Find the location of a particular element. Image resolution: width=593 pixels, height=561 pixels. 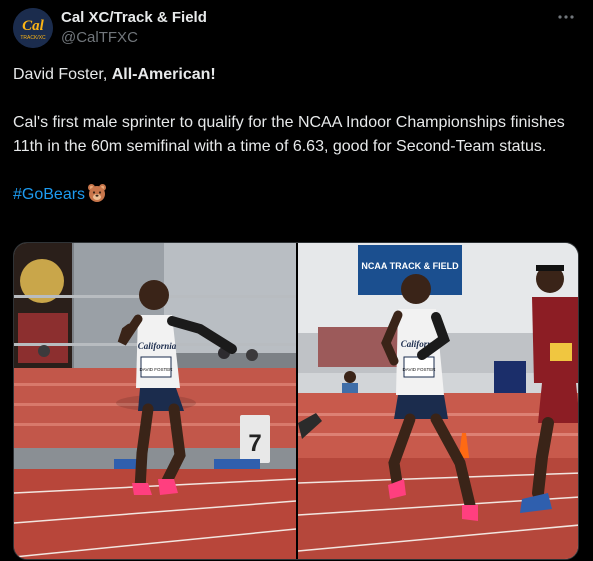

cal-logo-icon: Cal TRACK/XC is located at coordinates (33, 28).